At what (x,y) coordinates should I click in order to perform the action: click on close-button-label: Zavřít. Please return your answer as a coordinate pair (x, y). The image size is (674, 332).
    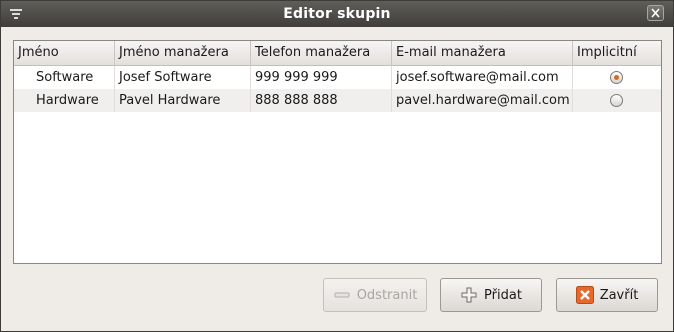
    Looking at the image, I should click on (619, 295).